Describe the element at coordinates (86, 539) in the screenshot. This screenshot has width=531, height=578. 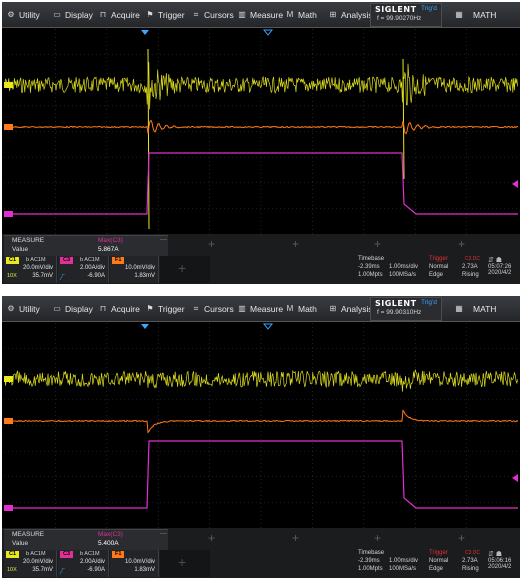
I see `measure-panel: MEASURE Max(C3) Value 5.400A —` at that location.